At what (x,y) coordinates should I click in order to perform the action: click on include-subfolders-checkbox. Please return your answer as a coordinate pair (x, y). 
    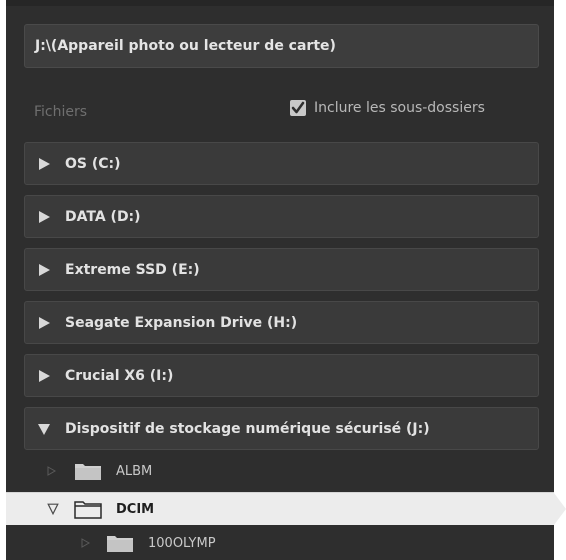
    Looking at the image, I should click on (298, 108).